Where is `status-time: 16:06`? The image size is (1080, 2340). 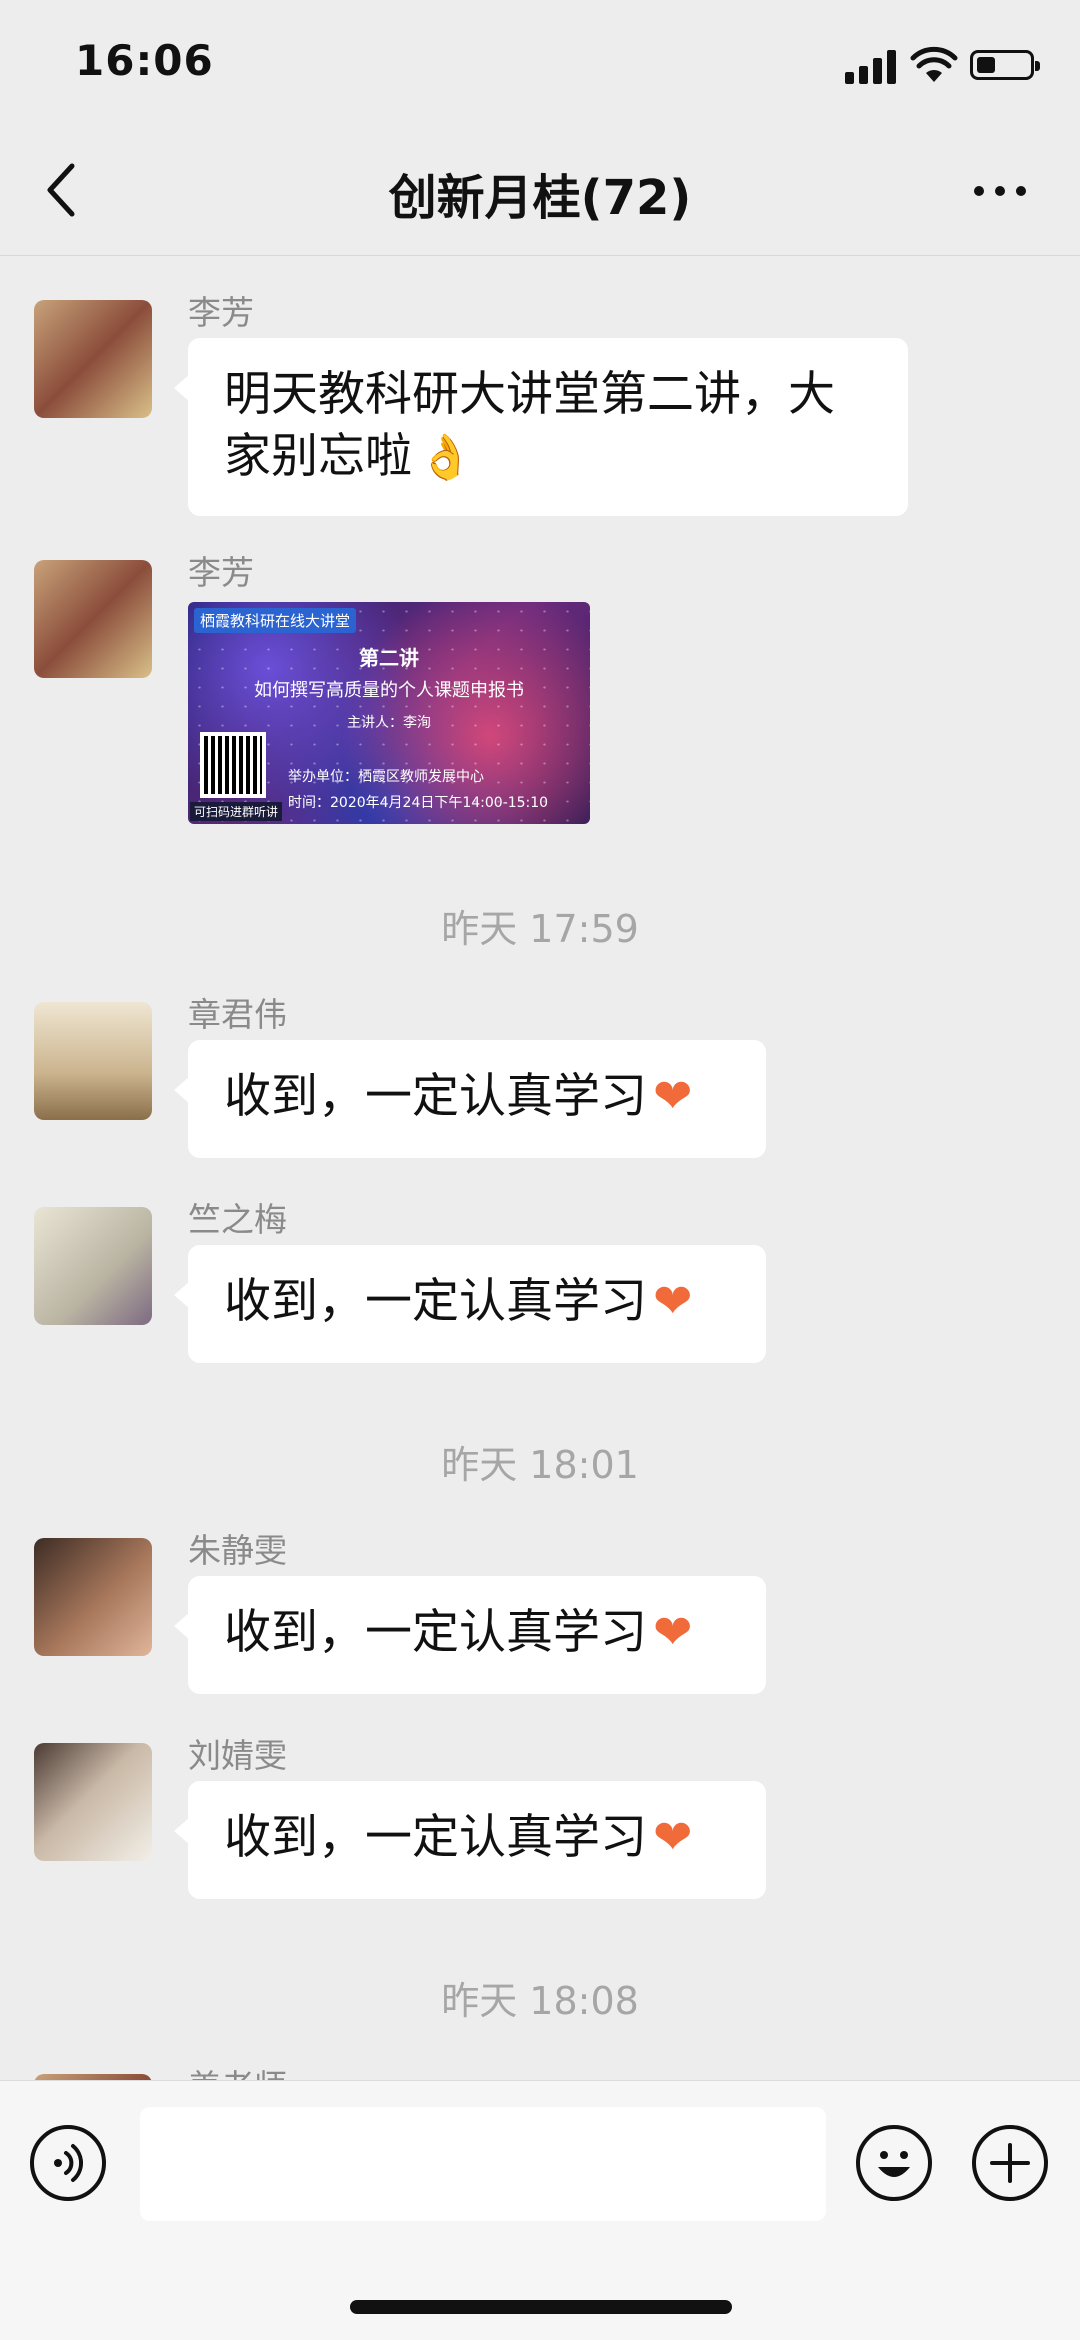
status-time: 16:06 is located at coordinates (144, 60).